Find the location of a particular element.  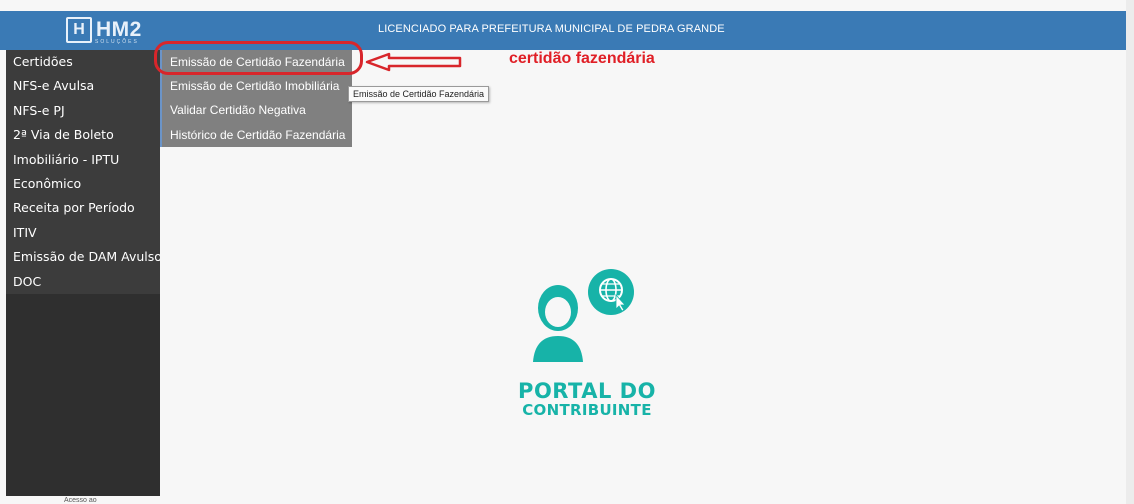

sidebar-item-economico: Econômico is located at coordinates (83, 184).